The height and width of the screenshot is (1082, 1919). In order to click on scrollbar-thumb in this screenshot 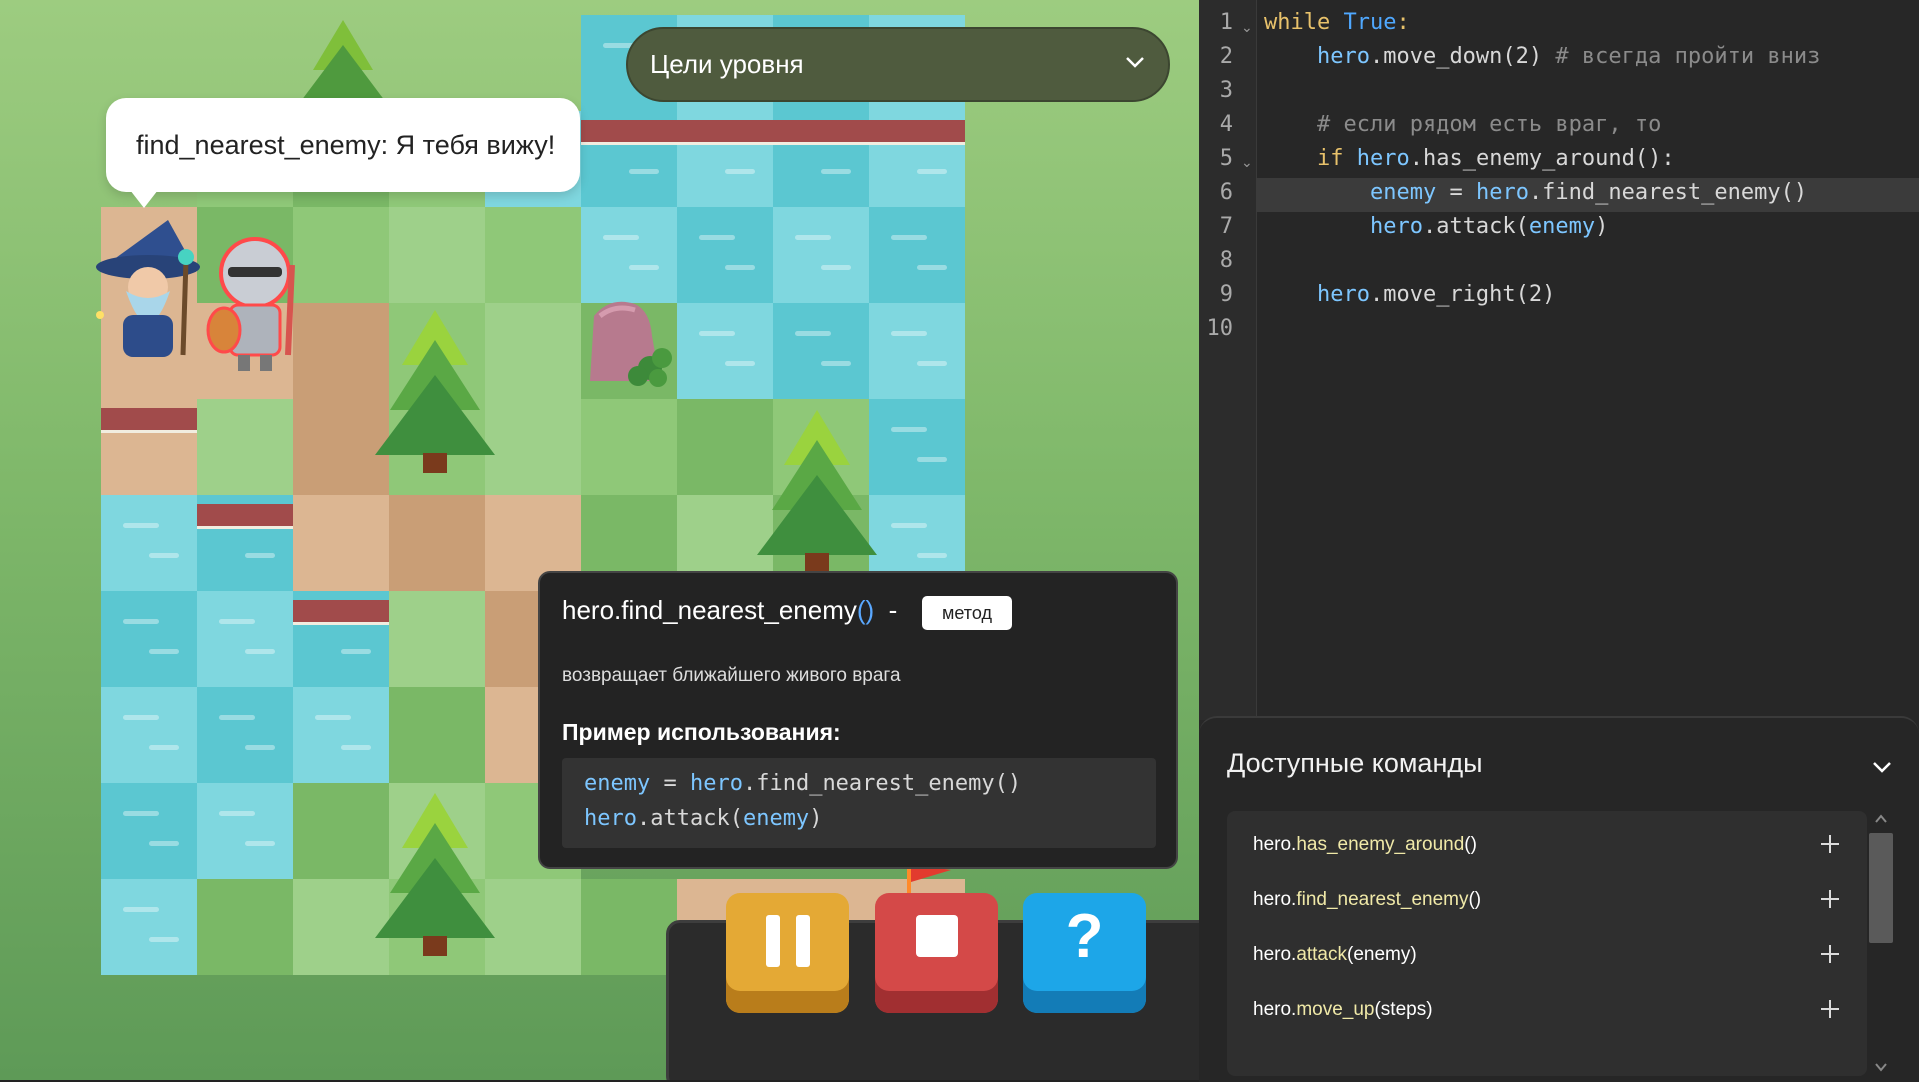, I will do `click(1881, 888)`.